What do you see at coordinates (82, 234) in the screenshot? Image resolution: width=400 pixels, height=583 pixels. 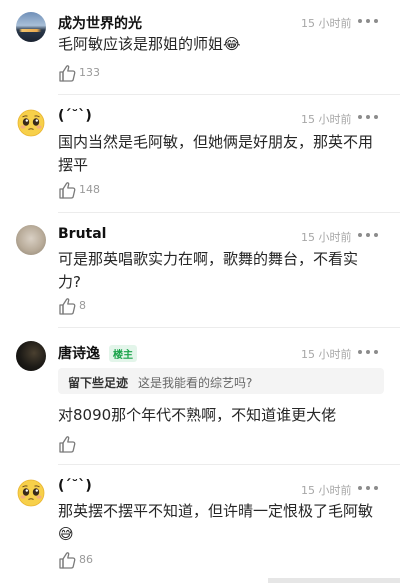 I see `username: Brutal` at bounding box center [82, 234].